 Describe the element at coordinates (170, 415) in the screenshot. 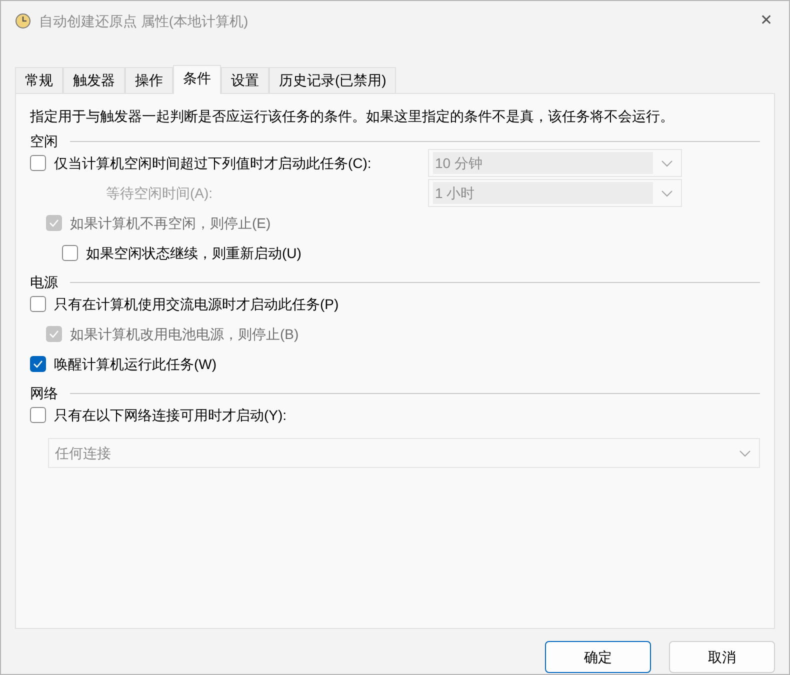

I see `checkbox-label: 只有在以下网络连接可用时才启动(Y):` at that location.